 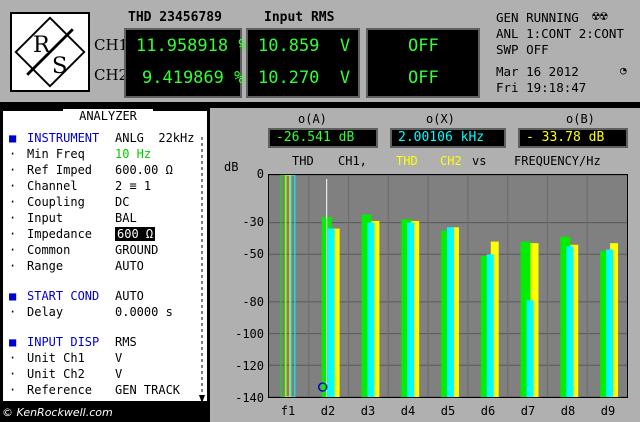 I want to click on cursor-x-readout: 2.00106 kHz, so click(x=448, y=138).